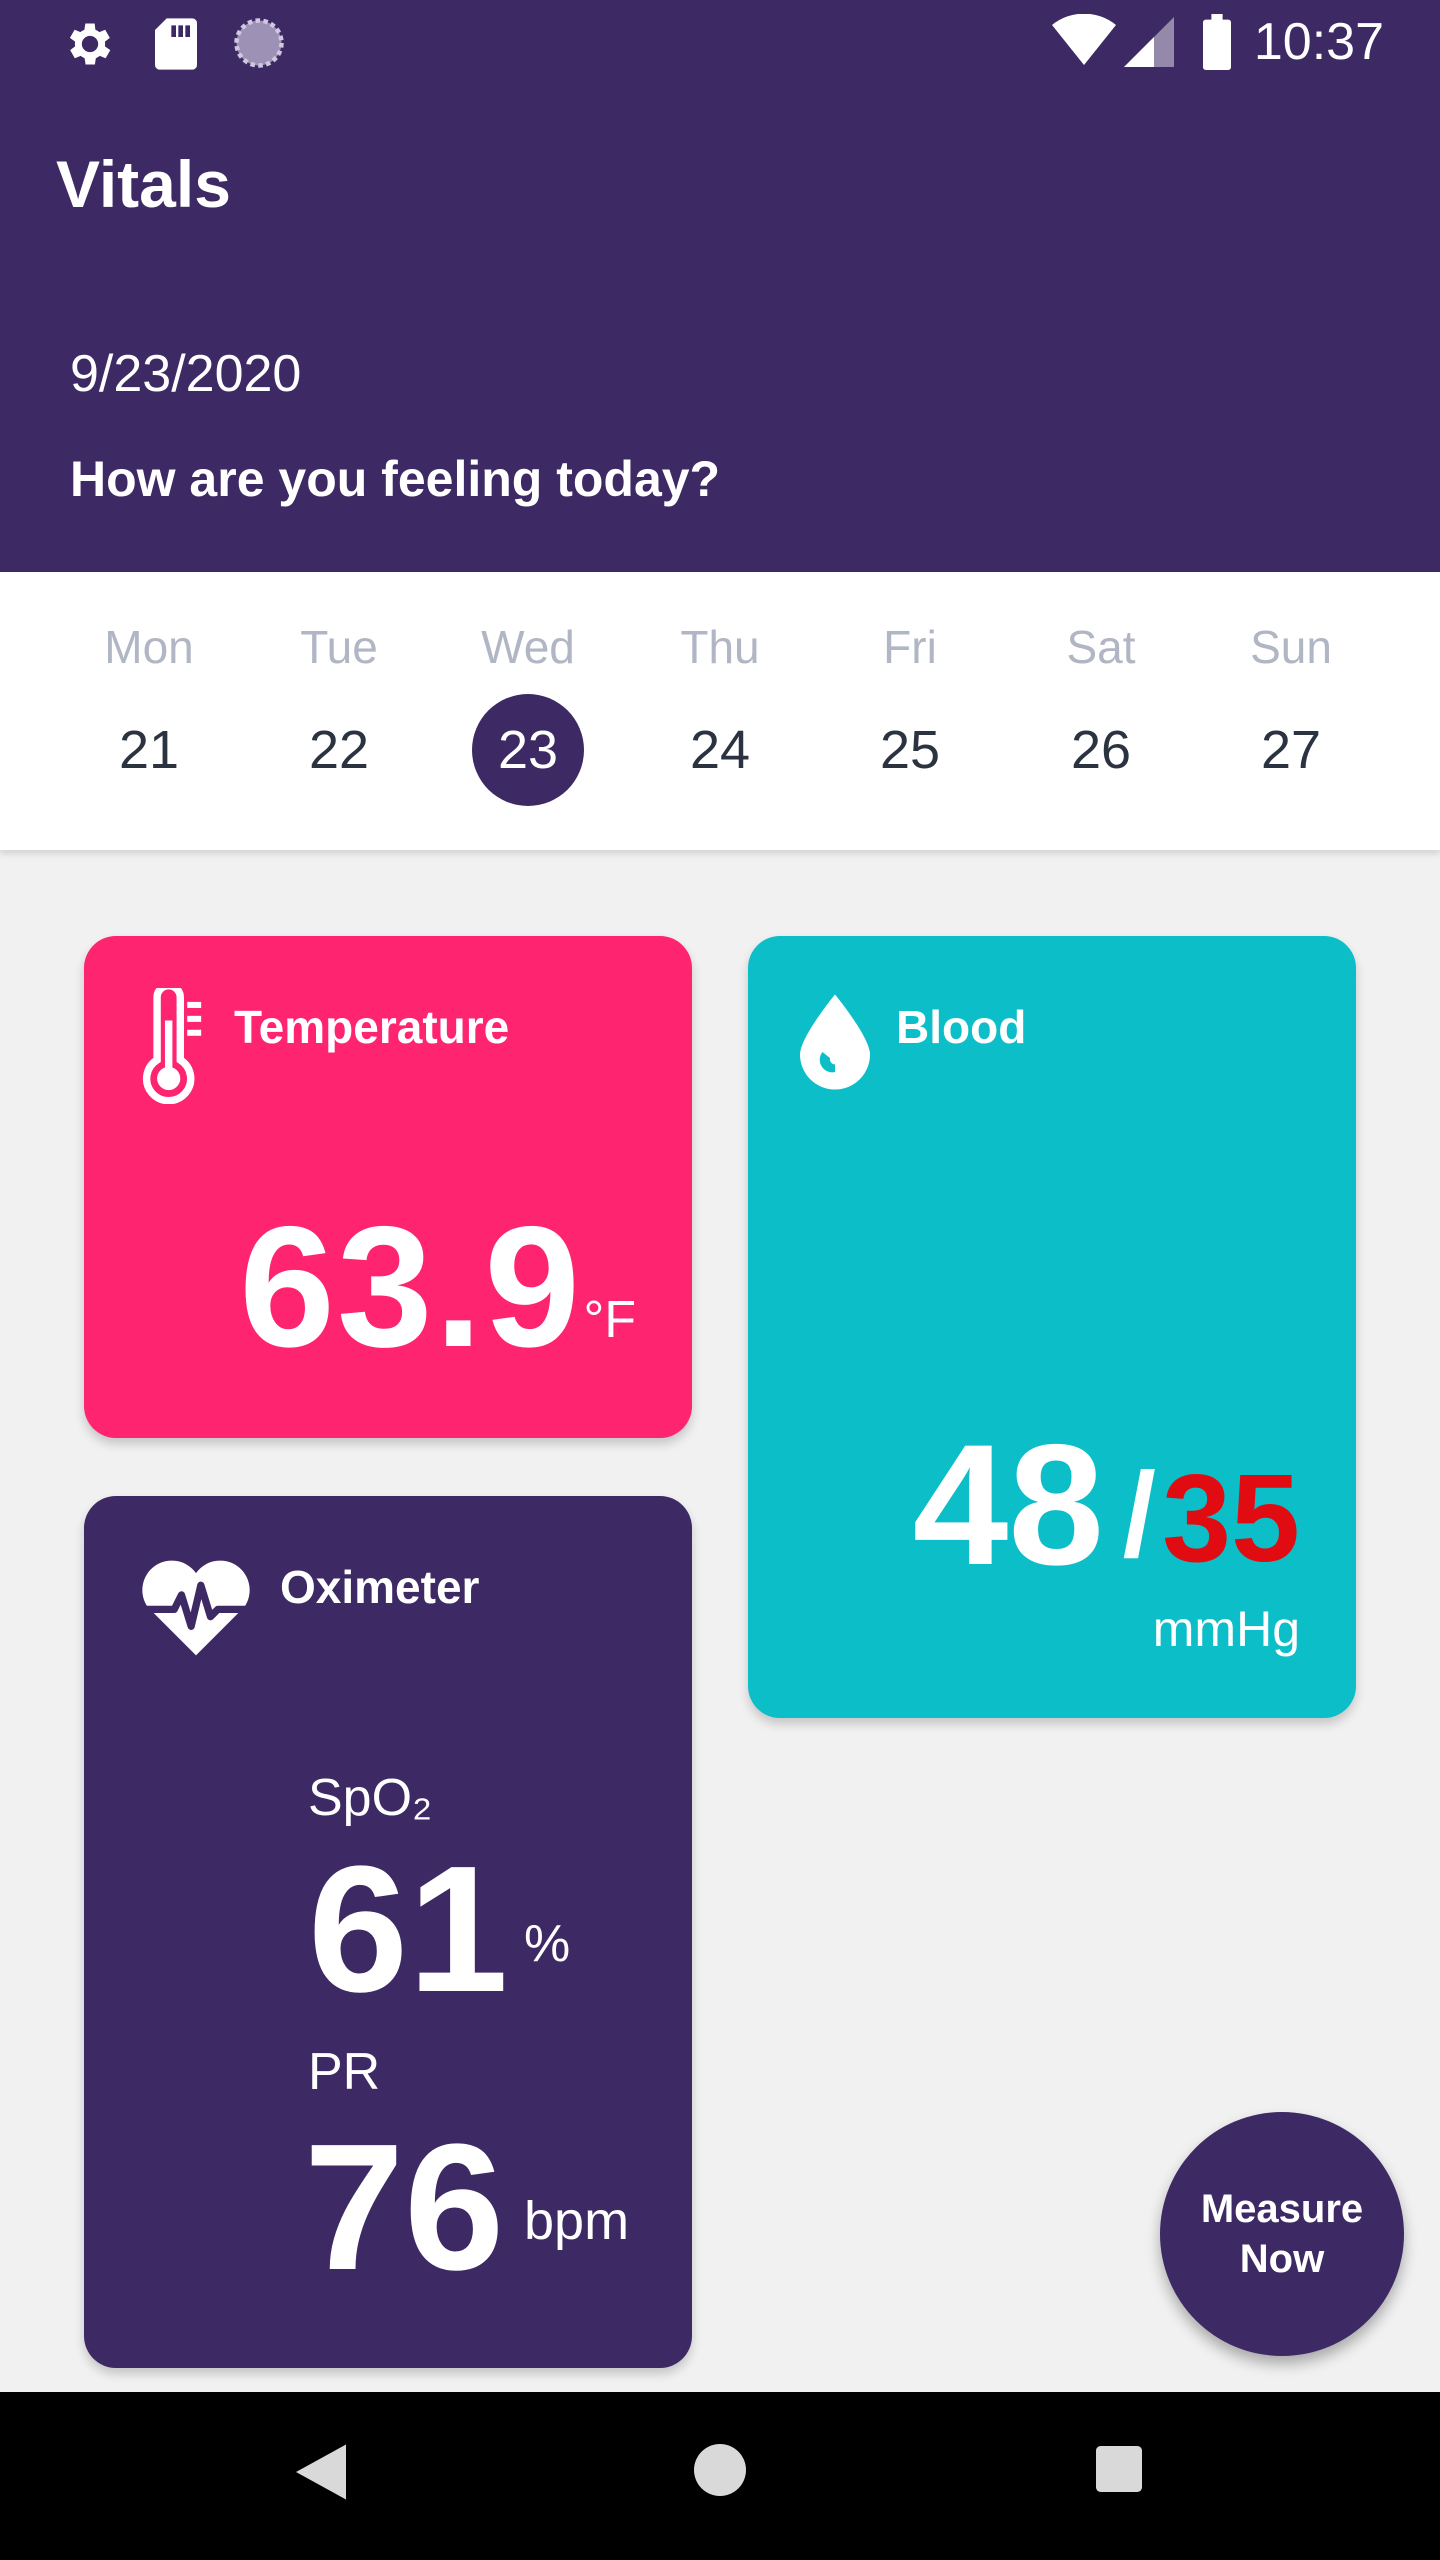 This screenshot has width=1440, height=2560. Describe the element at coordinates (547, 1944) in the screenshot. I see `spo2-unit: %` at that location.